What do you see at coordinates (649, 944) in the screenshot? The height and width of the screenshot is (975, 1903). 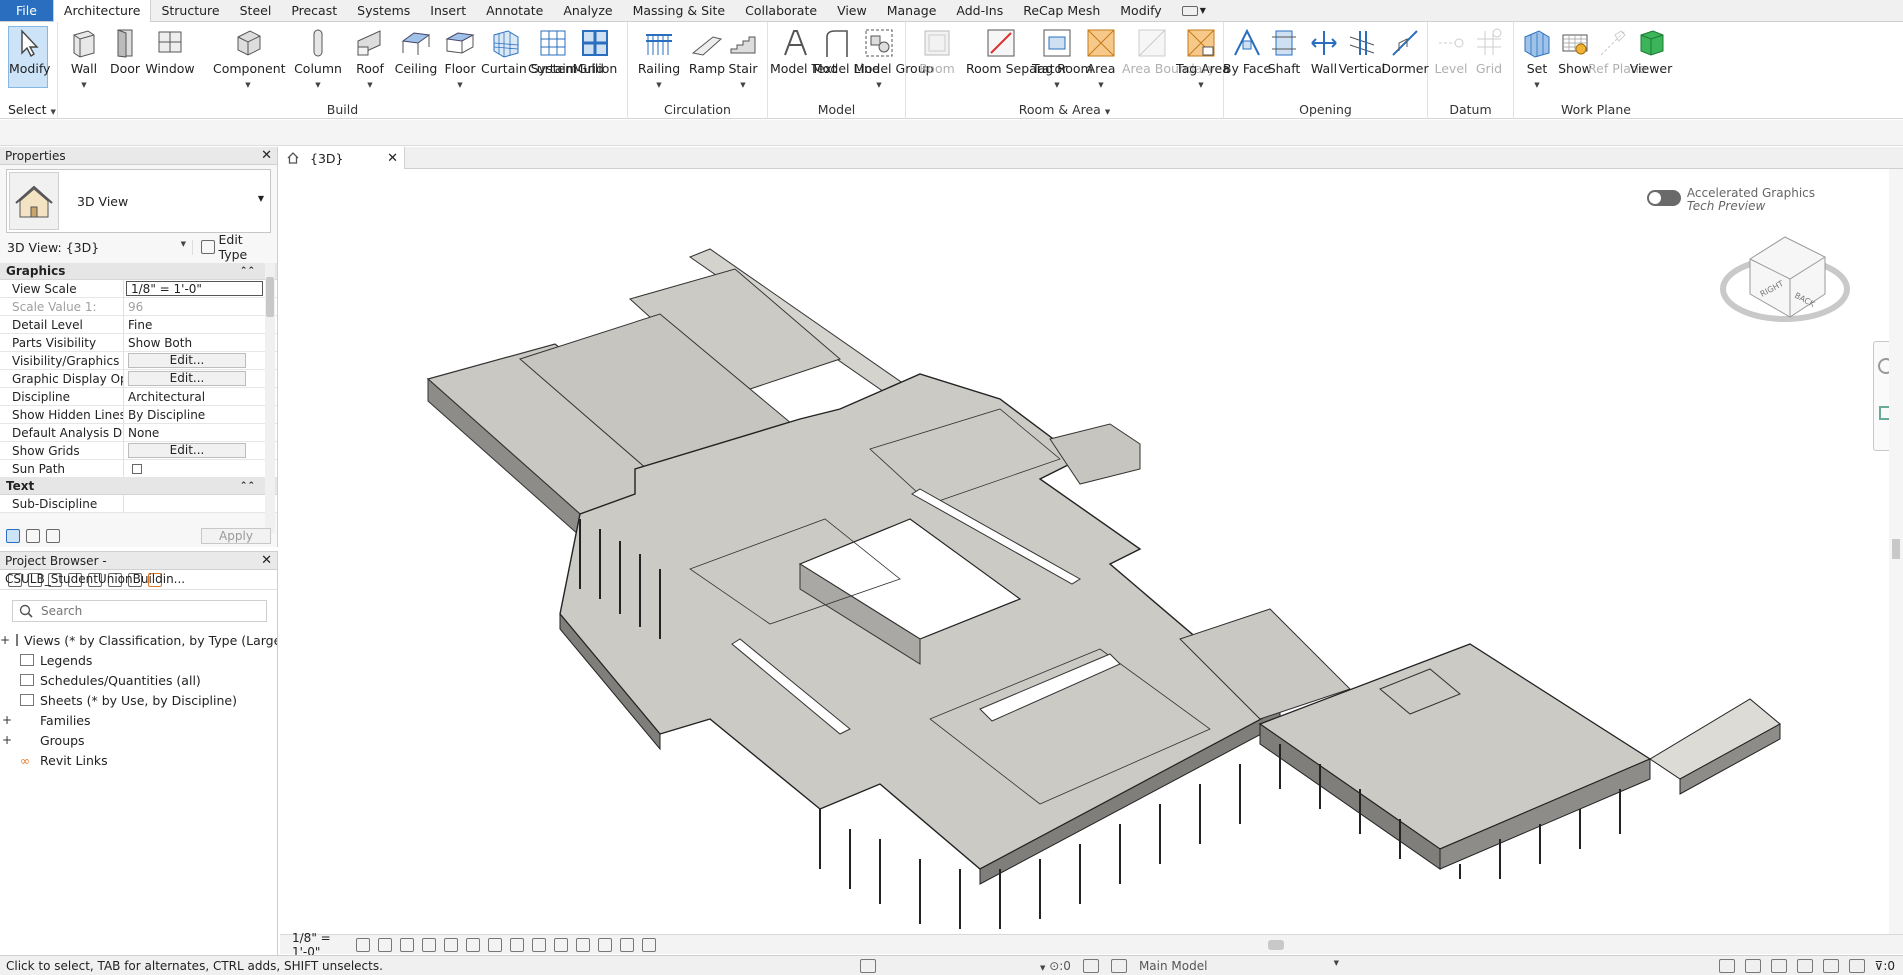 I see `reveal-constraints-icon` at bounding box center [649, 944].